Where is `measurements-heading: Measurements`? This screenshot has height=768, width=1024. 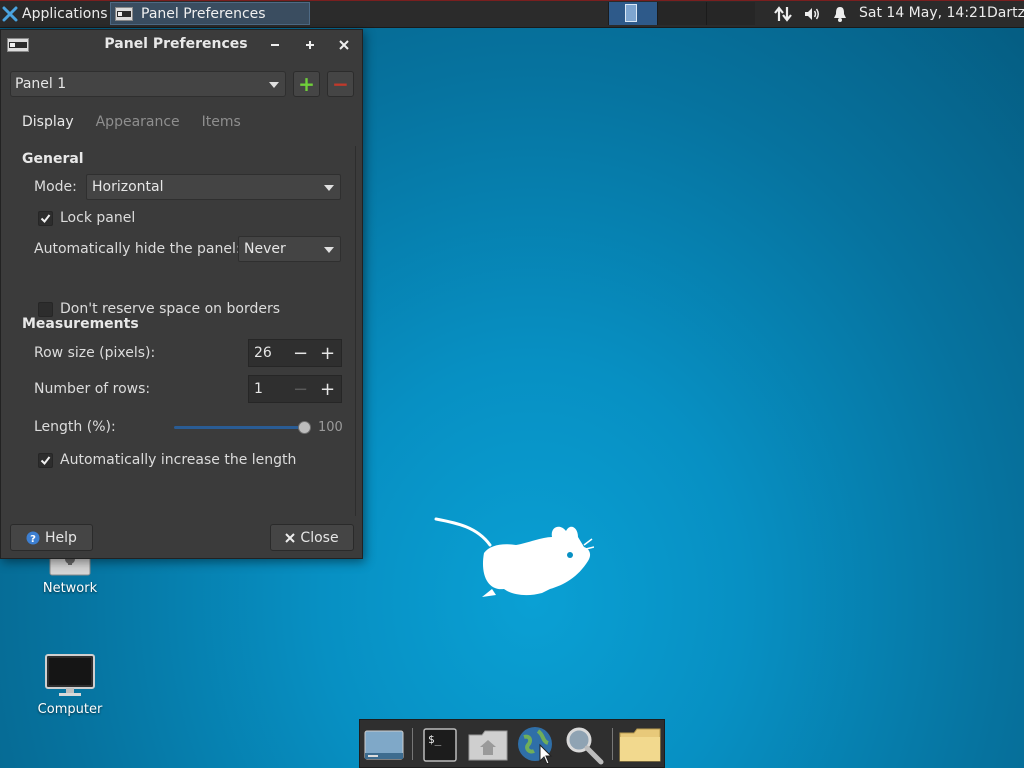
measurements-heading: Measurements is located at coordinates (80, 324).